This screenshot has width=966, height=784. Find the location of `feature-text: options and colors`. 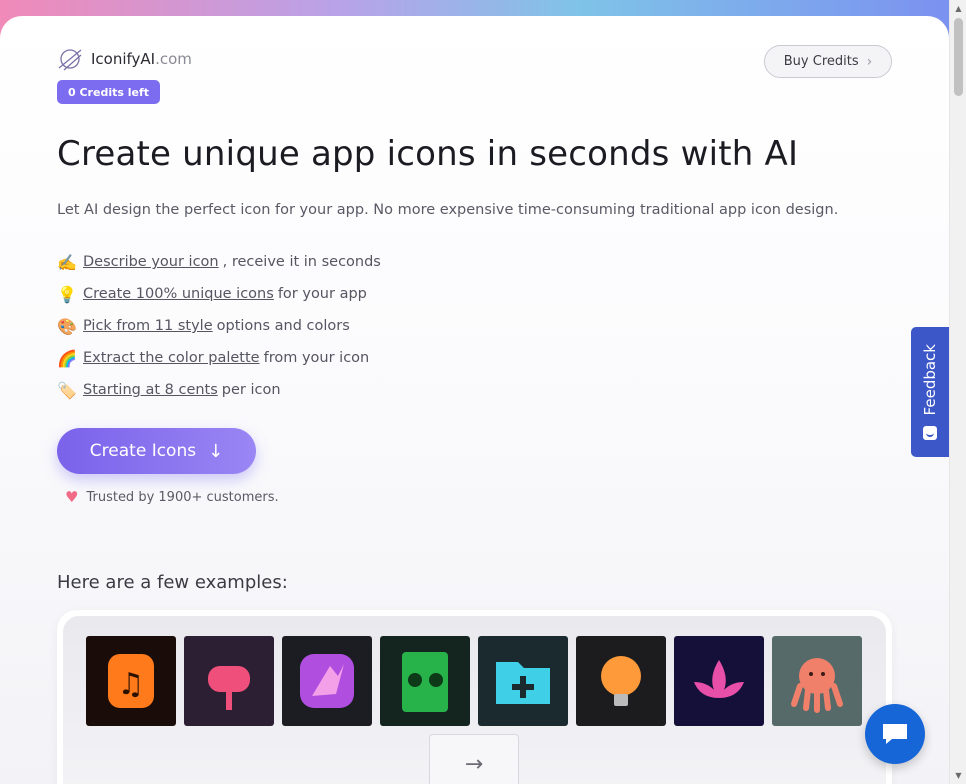

feature-text: options and colors is located at coordinates (283, 326).